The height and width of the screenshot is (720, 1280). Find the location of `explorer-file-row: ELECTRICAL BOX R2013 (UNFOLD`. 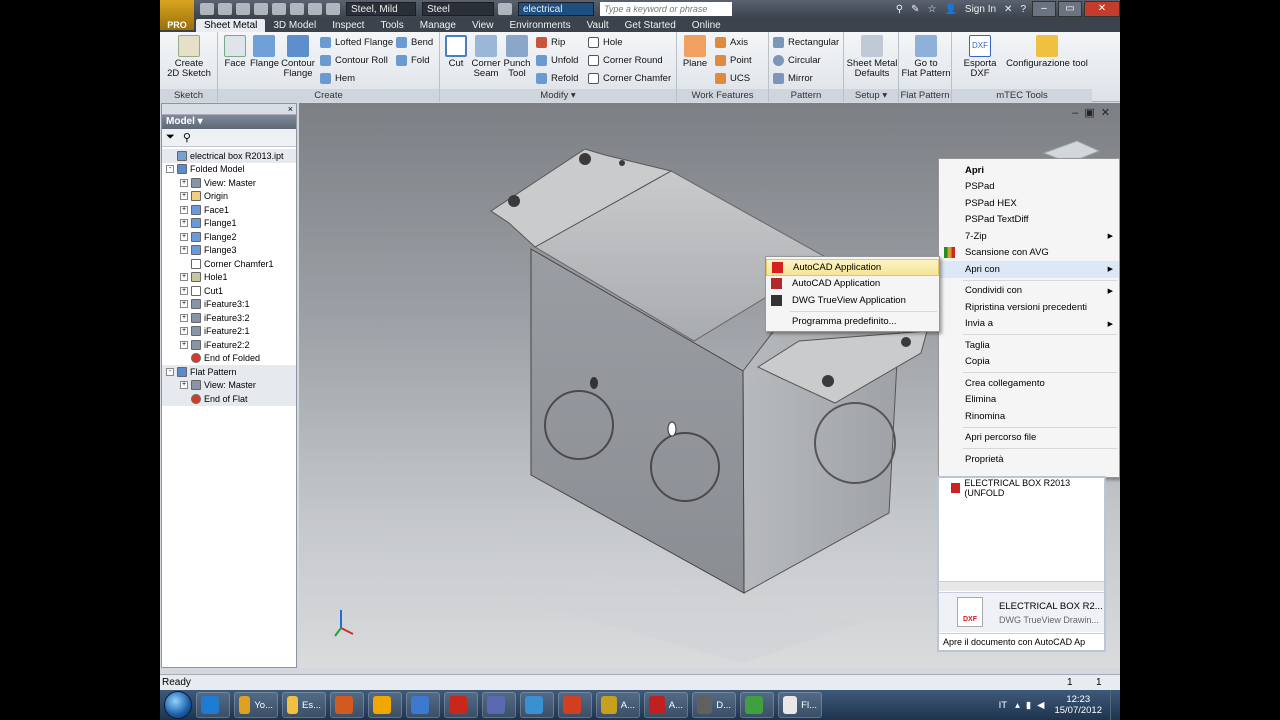

explorer-file-row: ELECTRICAL BOX R2013 (UNFOLD is located at coordinates (1027, 488).